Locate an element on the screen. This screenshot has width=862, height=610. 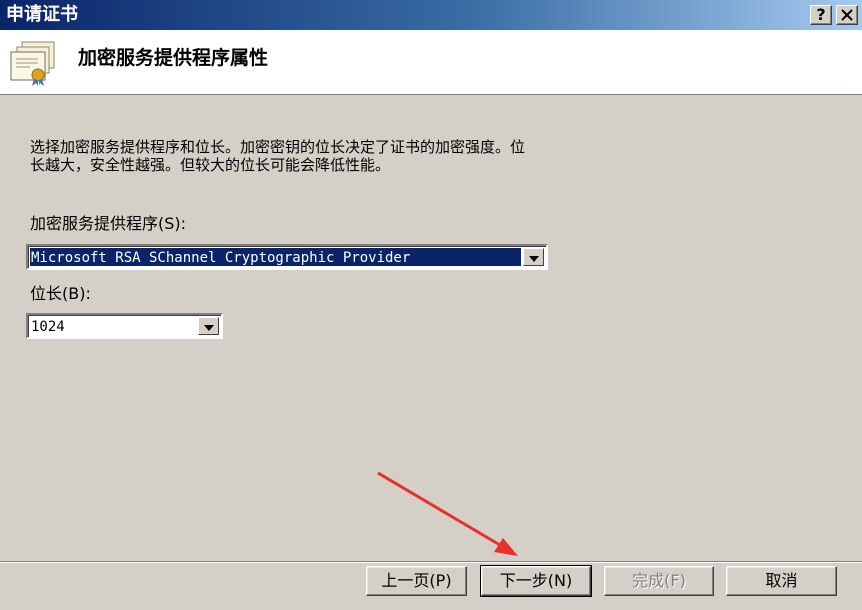
certificate-icon is located at coordinates (32, 63).